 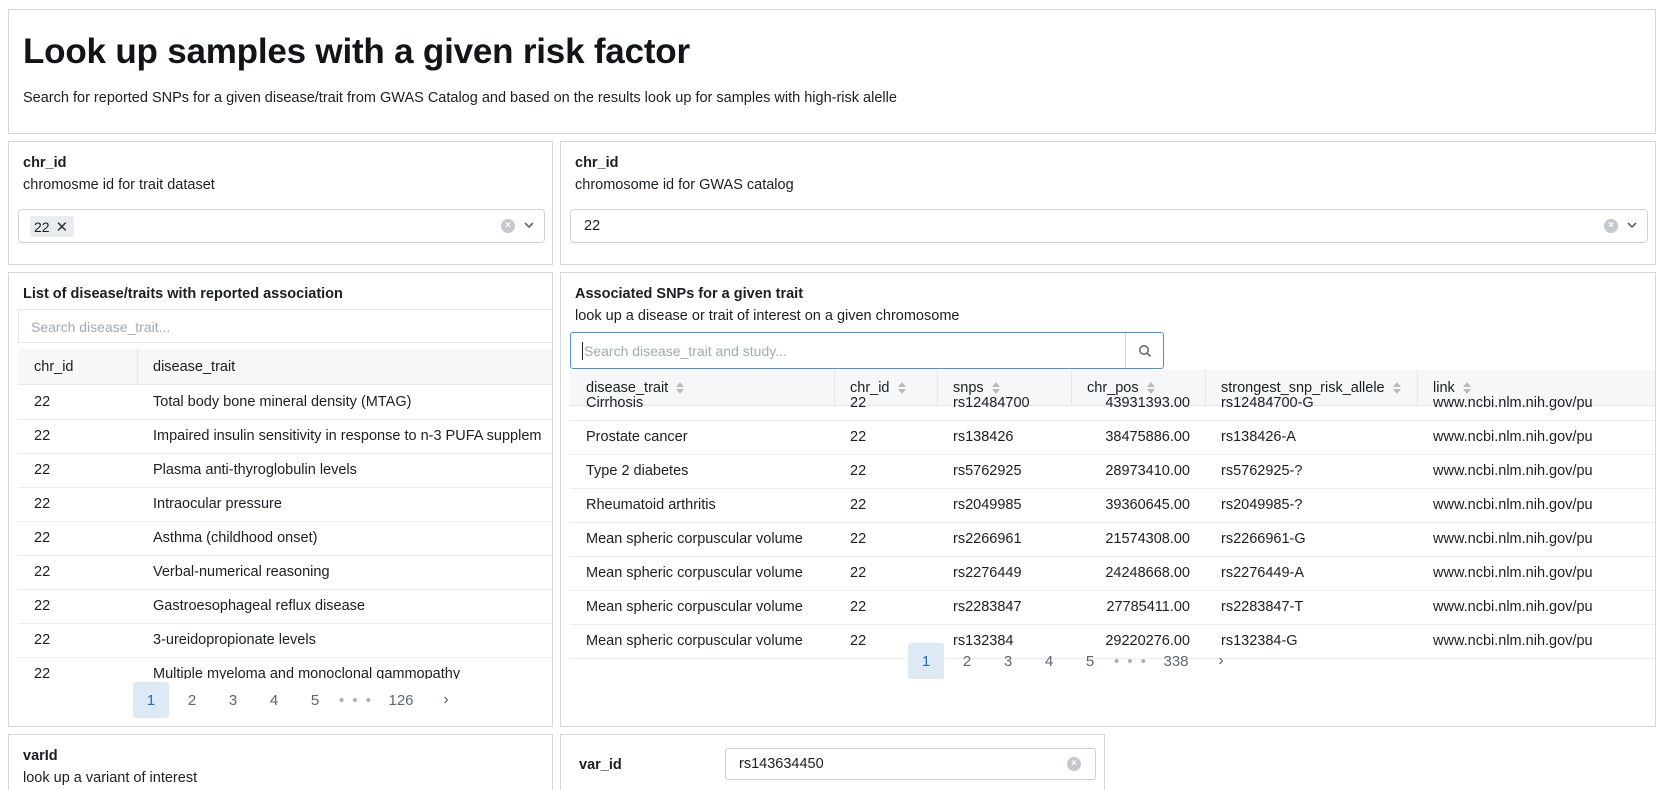 I want to click on var-id-card: var_id rs143634450 ×, so click(x=832, y=762).